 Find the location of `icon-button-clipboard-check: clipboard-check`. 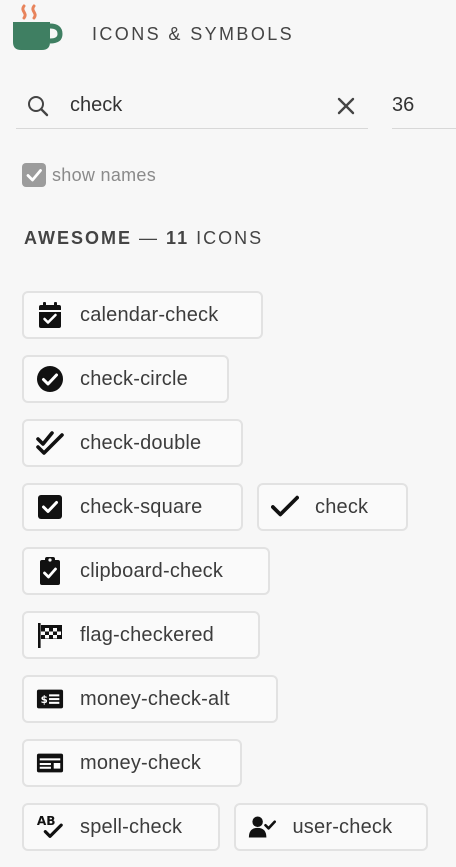

icon-button-clipboard-check: clipboard-check is located at coordinates (146, 571).